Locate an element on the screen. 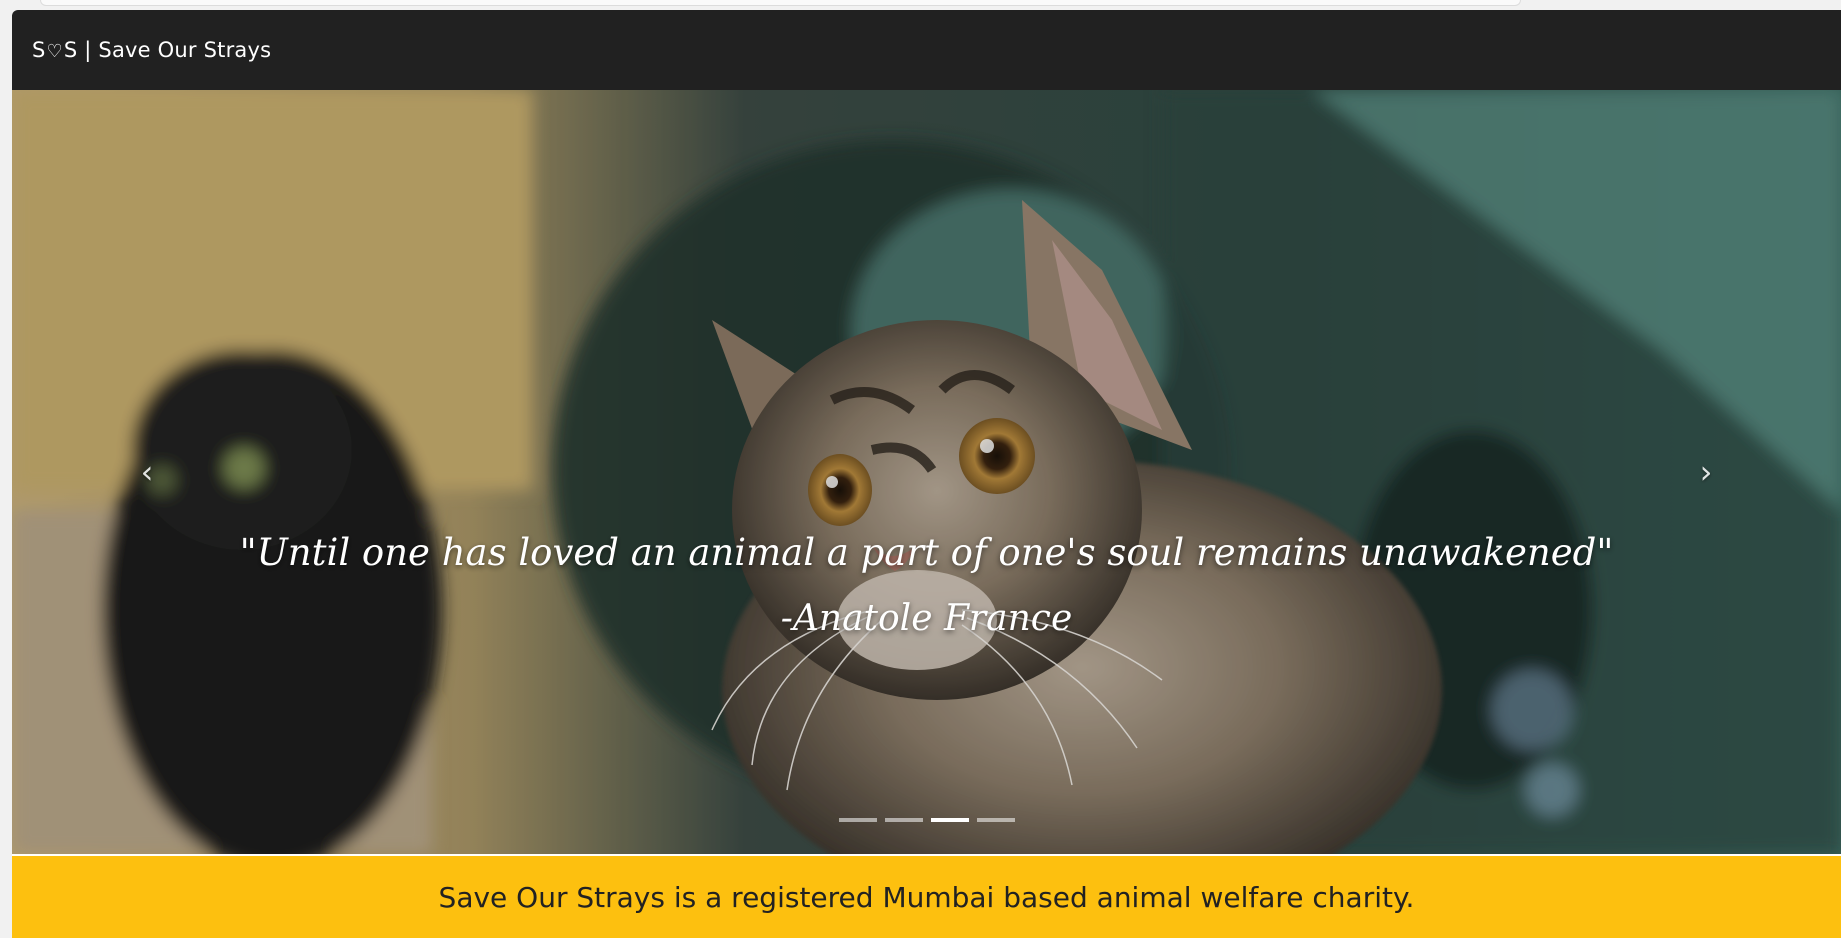 This screenshot has width=1841, height=938. brand-name: S | Save Our Strays is located at coordinates (167, 50).